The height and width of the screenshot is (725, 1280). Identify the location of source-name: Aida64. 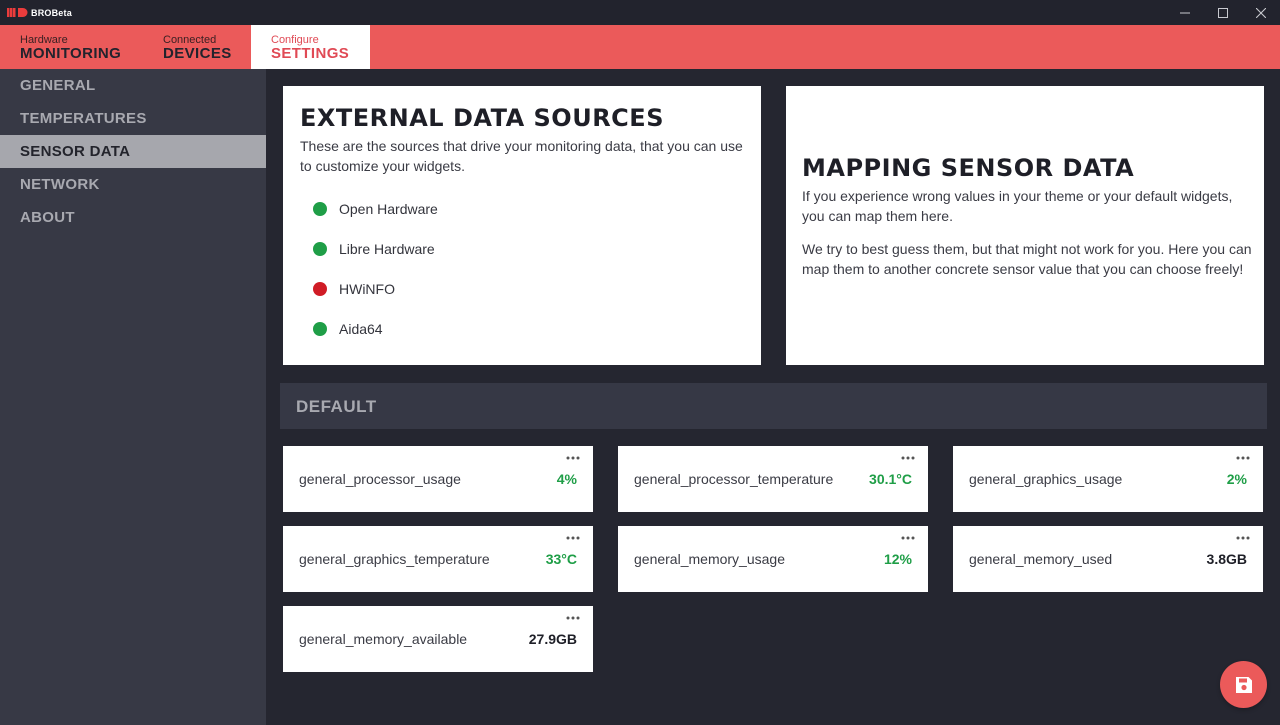
(361, 329).